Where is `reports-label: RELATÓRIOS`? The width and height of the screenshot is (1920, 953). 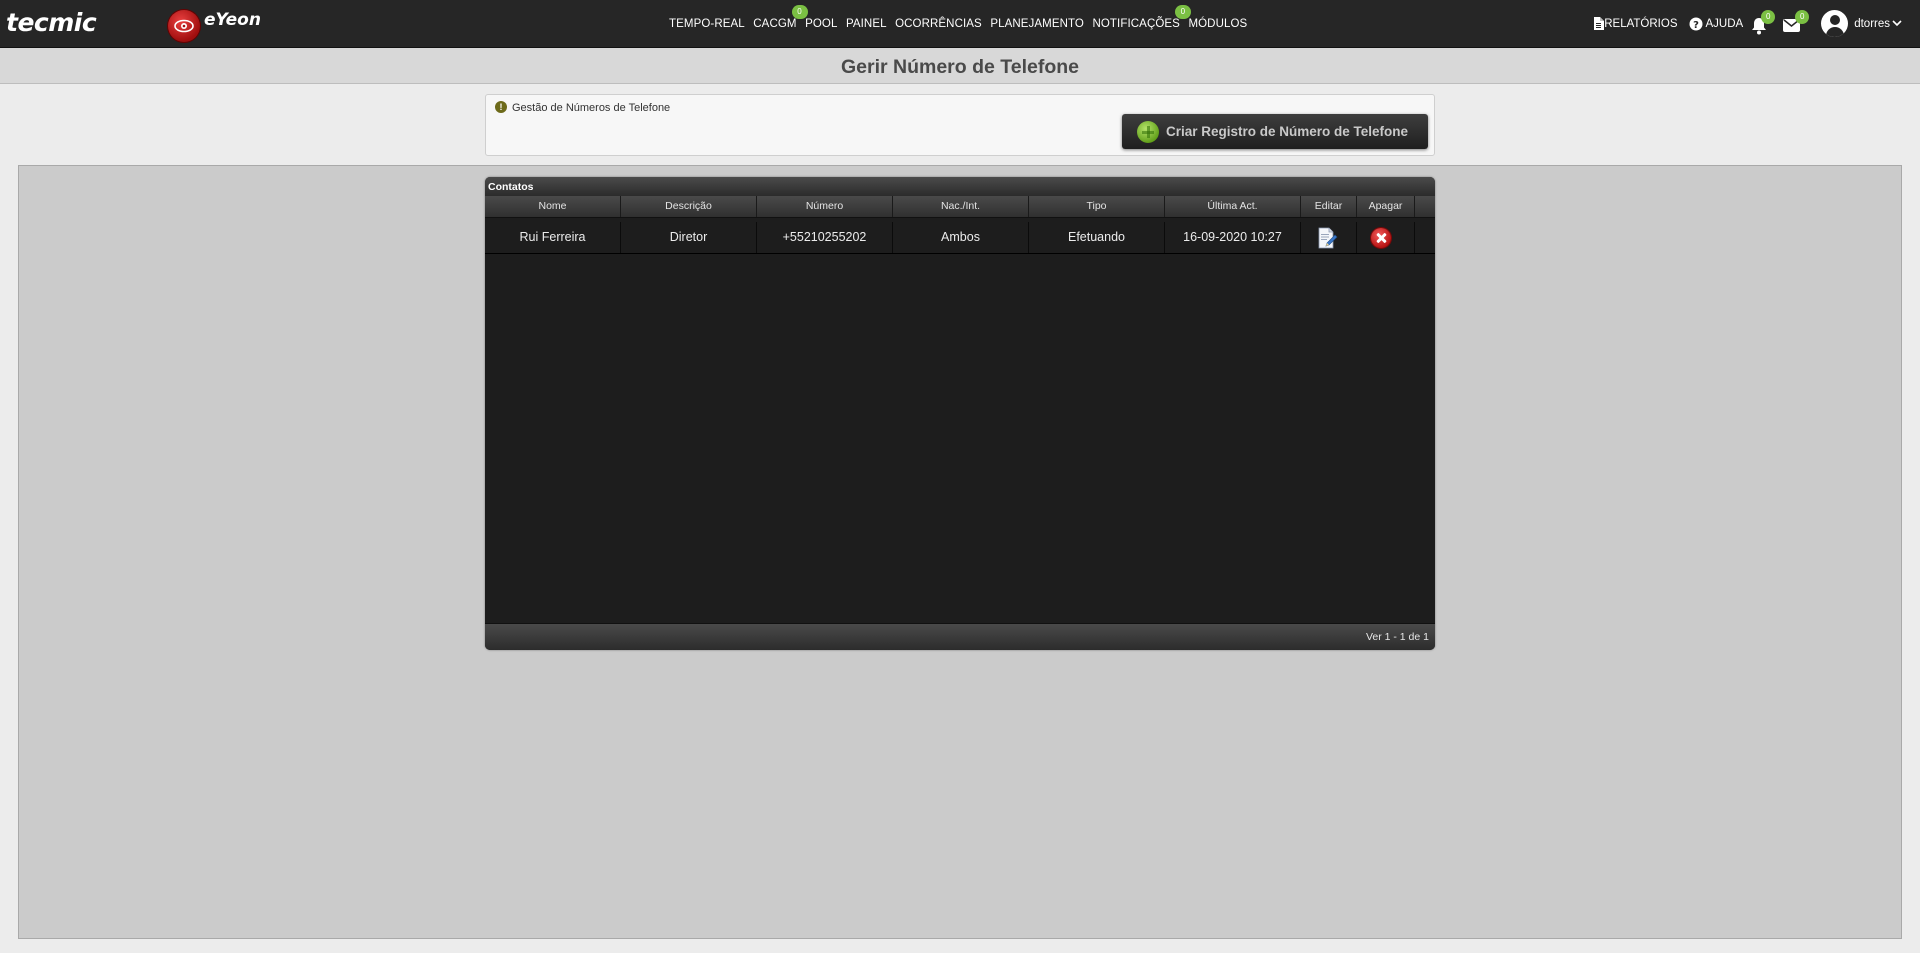
reports-label: RELATÓRIOS is located at coordinates (1641, 23).